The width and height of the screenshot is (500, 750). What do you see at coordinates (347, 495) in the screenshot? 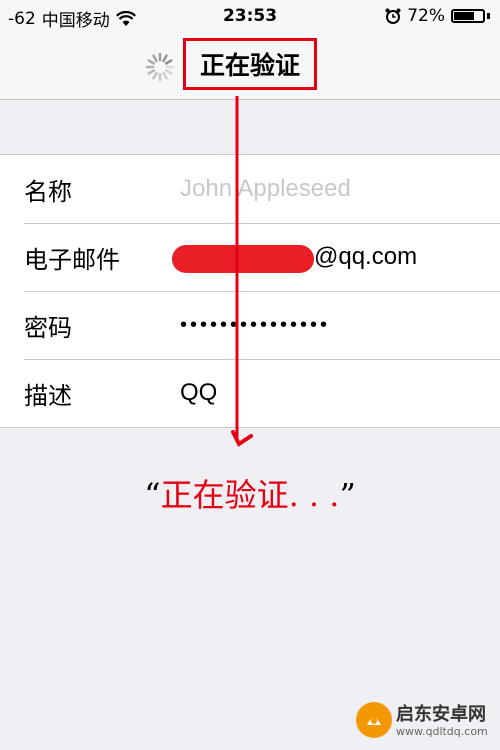
I see `close-quote: ”` at bounding box center [347, 495].